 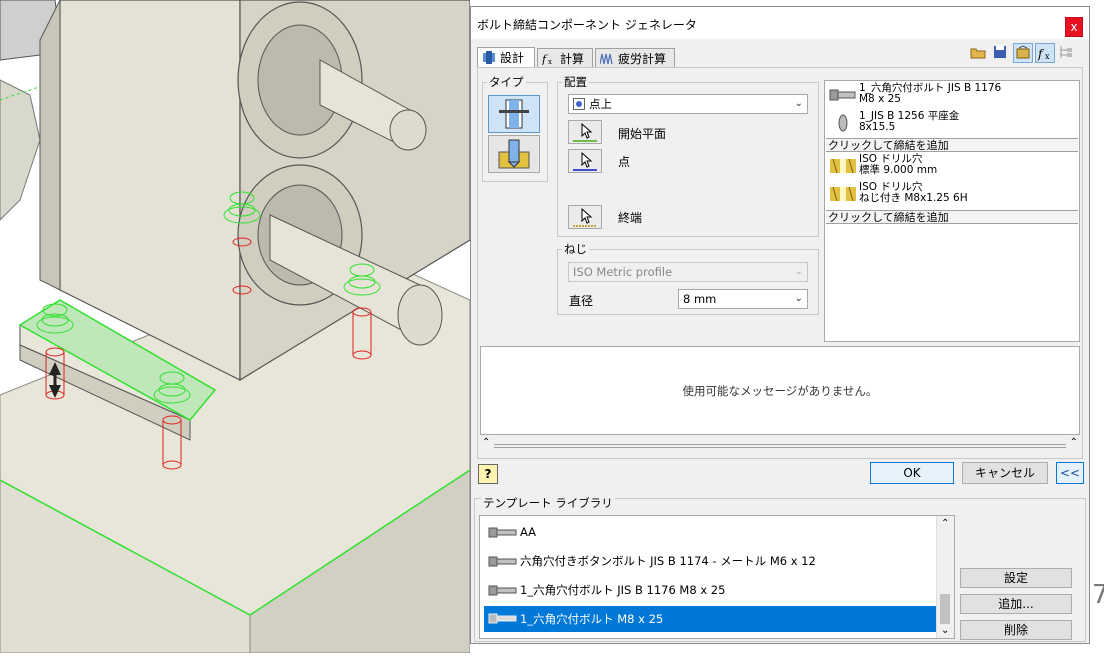 What do you see at coordinates (1016, 578) in the screenshot?
I see `settings-button: 設定` at bounding box center [1016, 578].